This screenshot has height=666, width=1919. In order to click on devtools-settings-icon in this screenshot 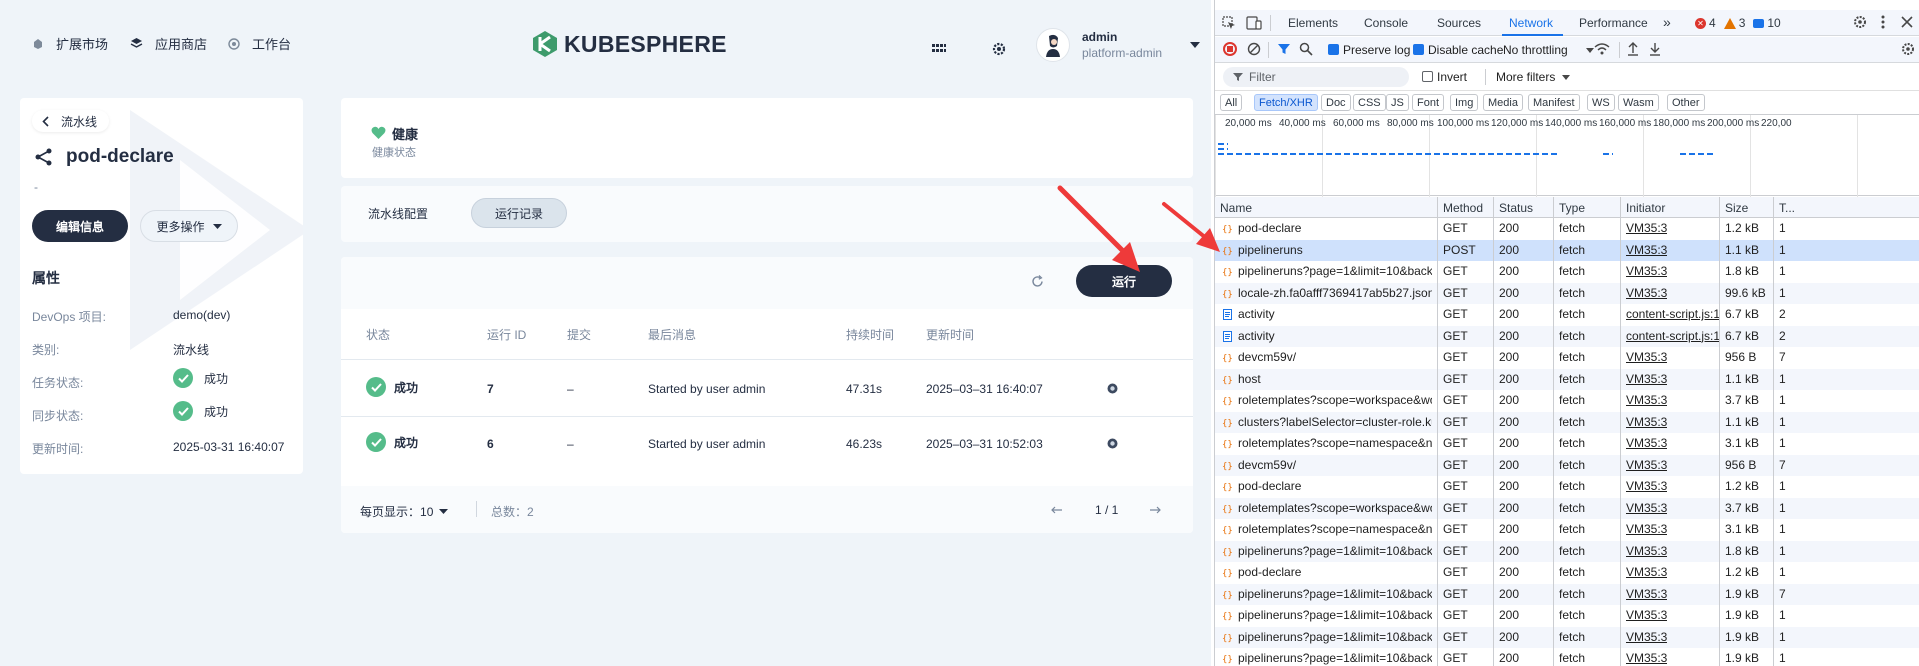, I will do `click(1860, 22)`.